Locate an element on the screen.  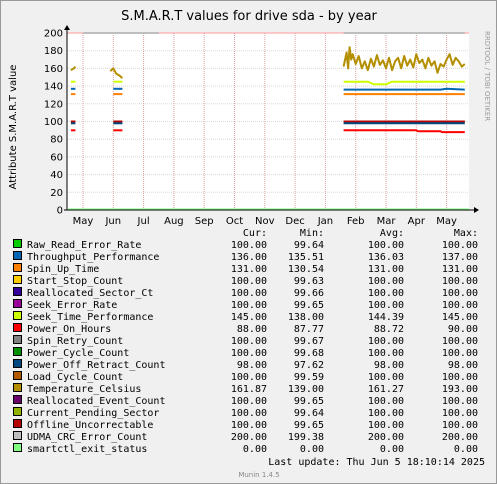
chart-title: S.M.A.R.T values for drive sda - by year is located at coordinates (249, 16).